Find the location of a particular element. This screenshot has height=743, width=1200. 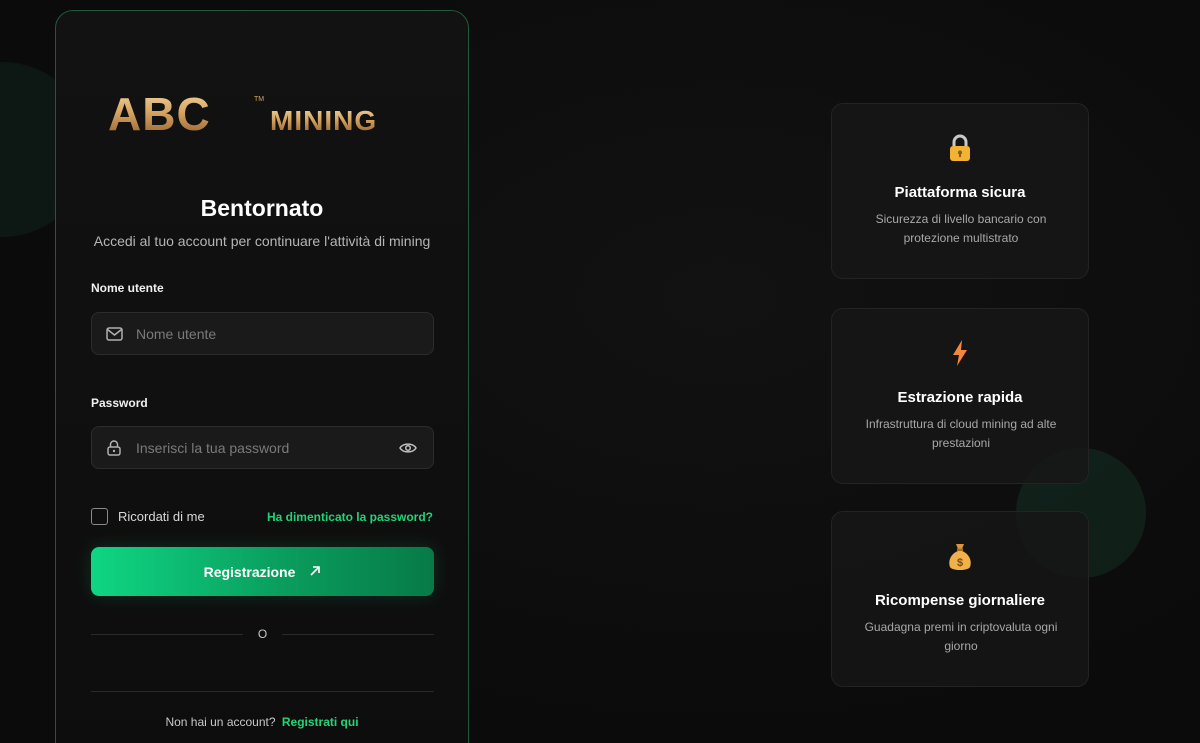

password-label: Password is located at coordinates (119, 403).